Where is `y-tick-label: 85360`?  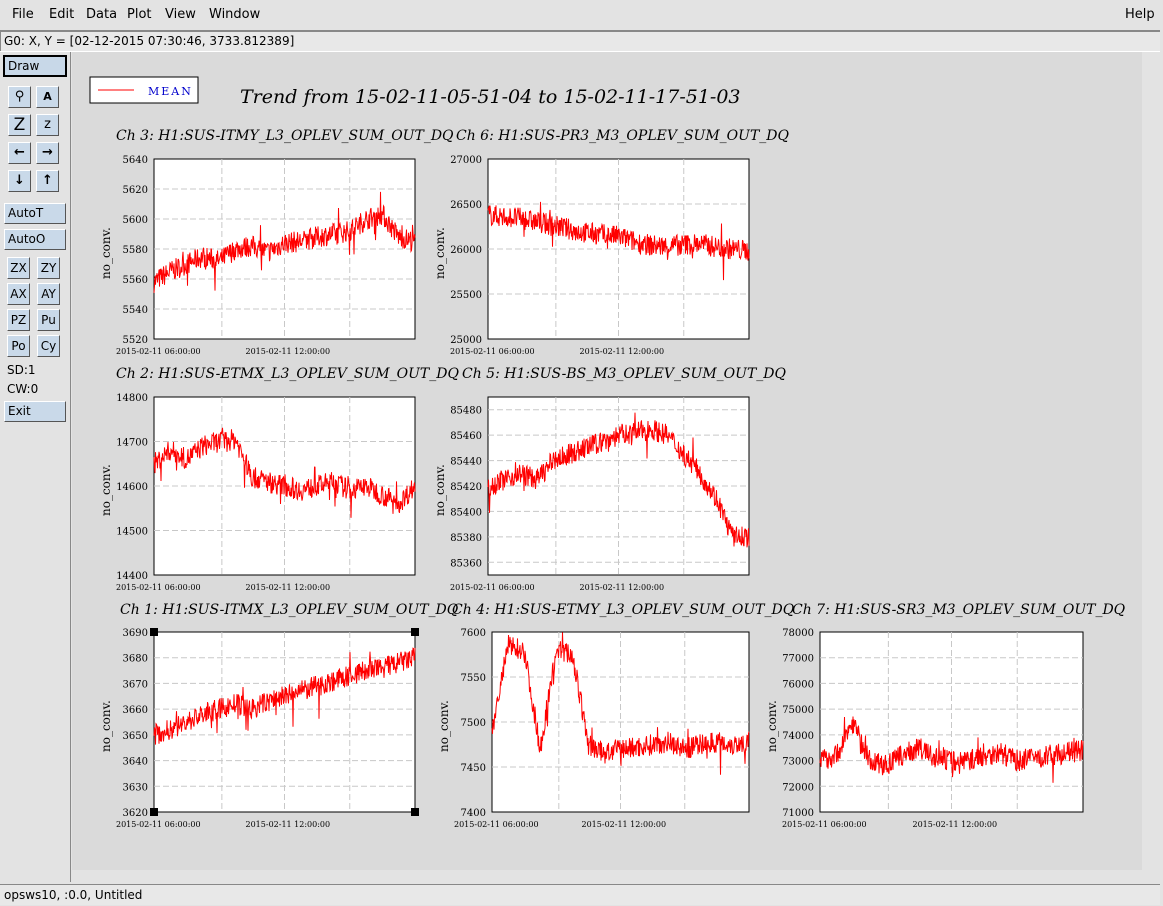 y-tick-label: 85360 is located at coordinates (466, 563).